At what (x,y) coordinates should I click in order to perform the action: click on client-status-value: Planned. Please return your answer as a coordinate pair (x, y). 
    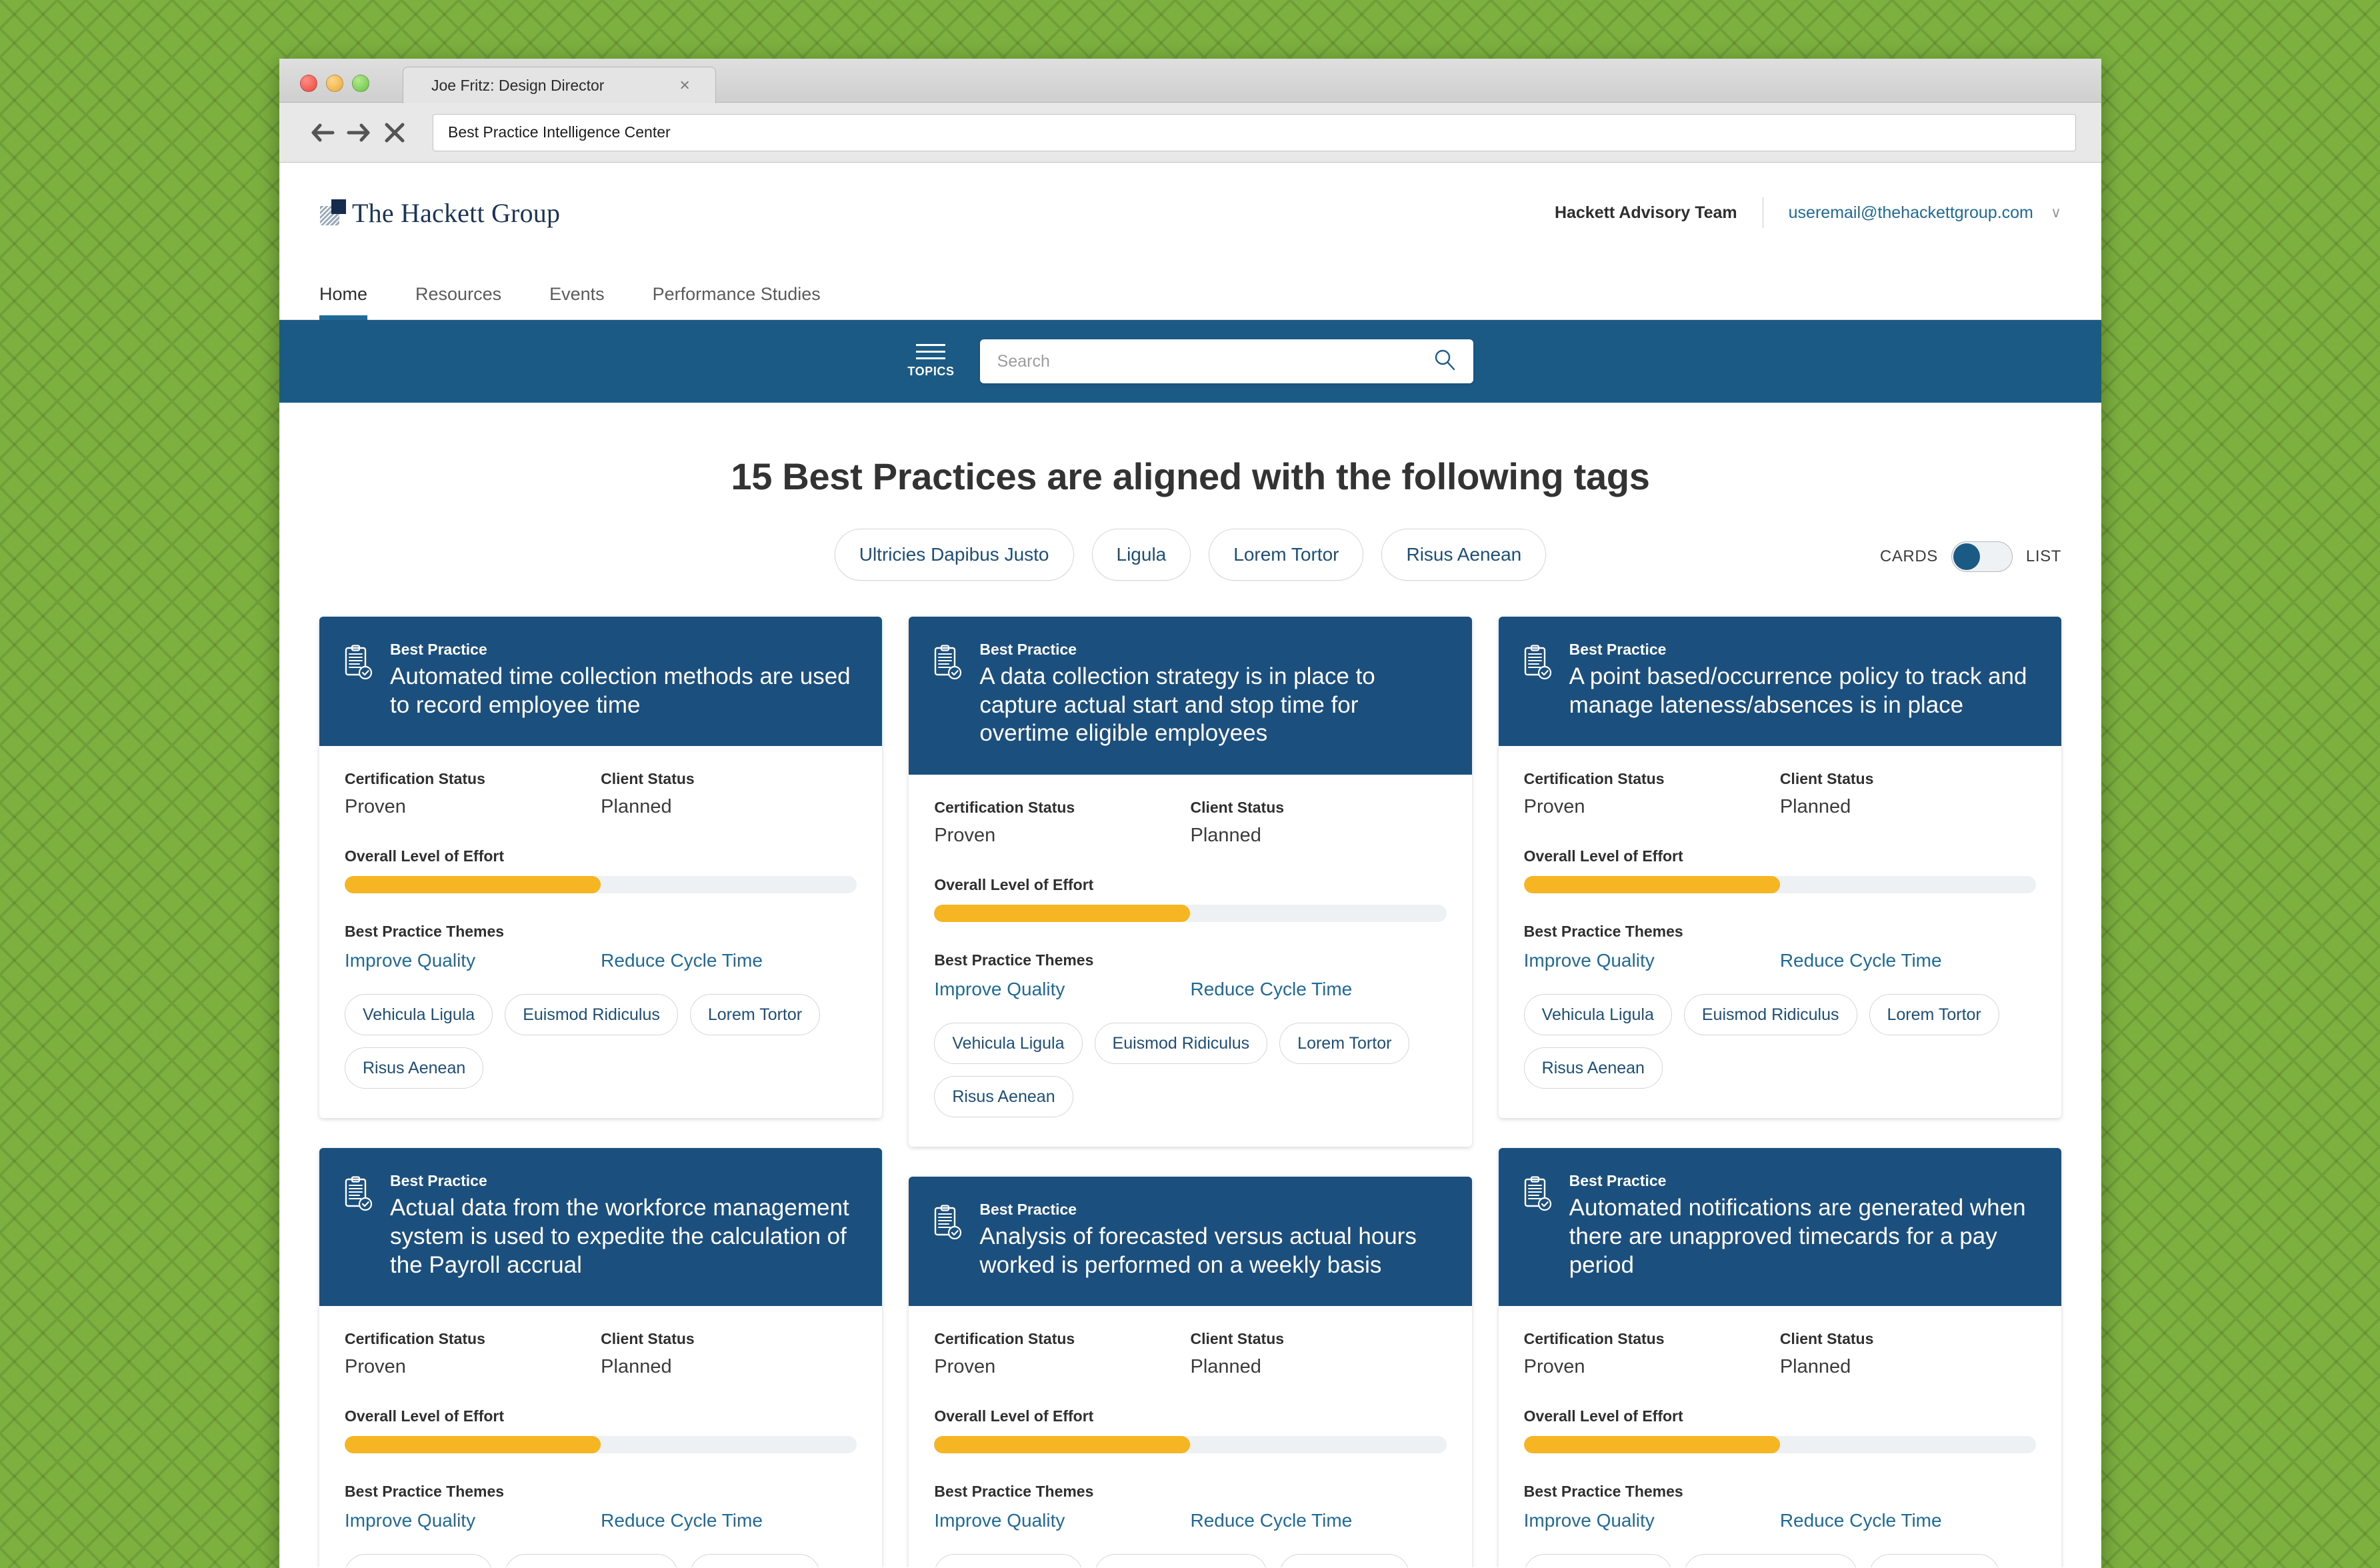
    Looking at the image, I should click on (1815, 1367).